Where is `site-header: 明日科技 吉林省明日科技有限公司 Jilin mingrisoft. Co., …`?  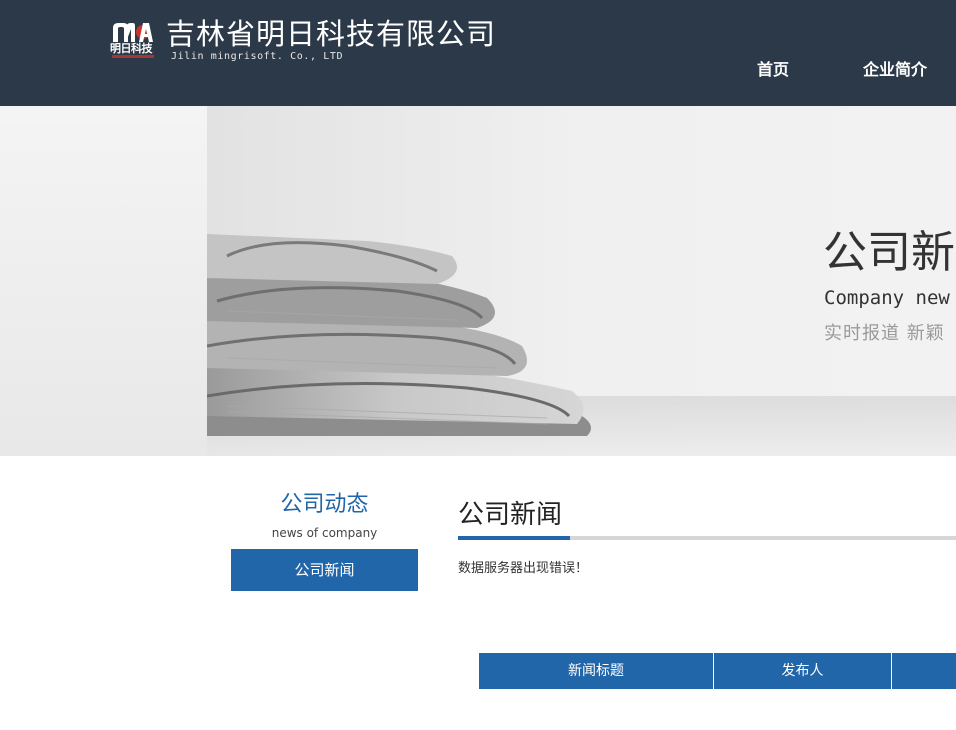
site-header: 明日科技 吉林省明日科技有限公司 Jilin mingrisoft. Co., … is located at coordinates (478, 53).